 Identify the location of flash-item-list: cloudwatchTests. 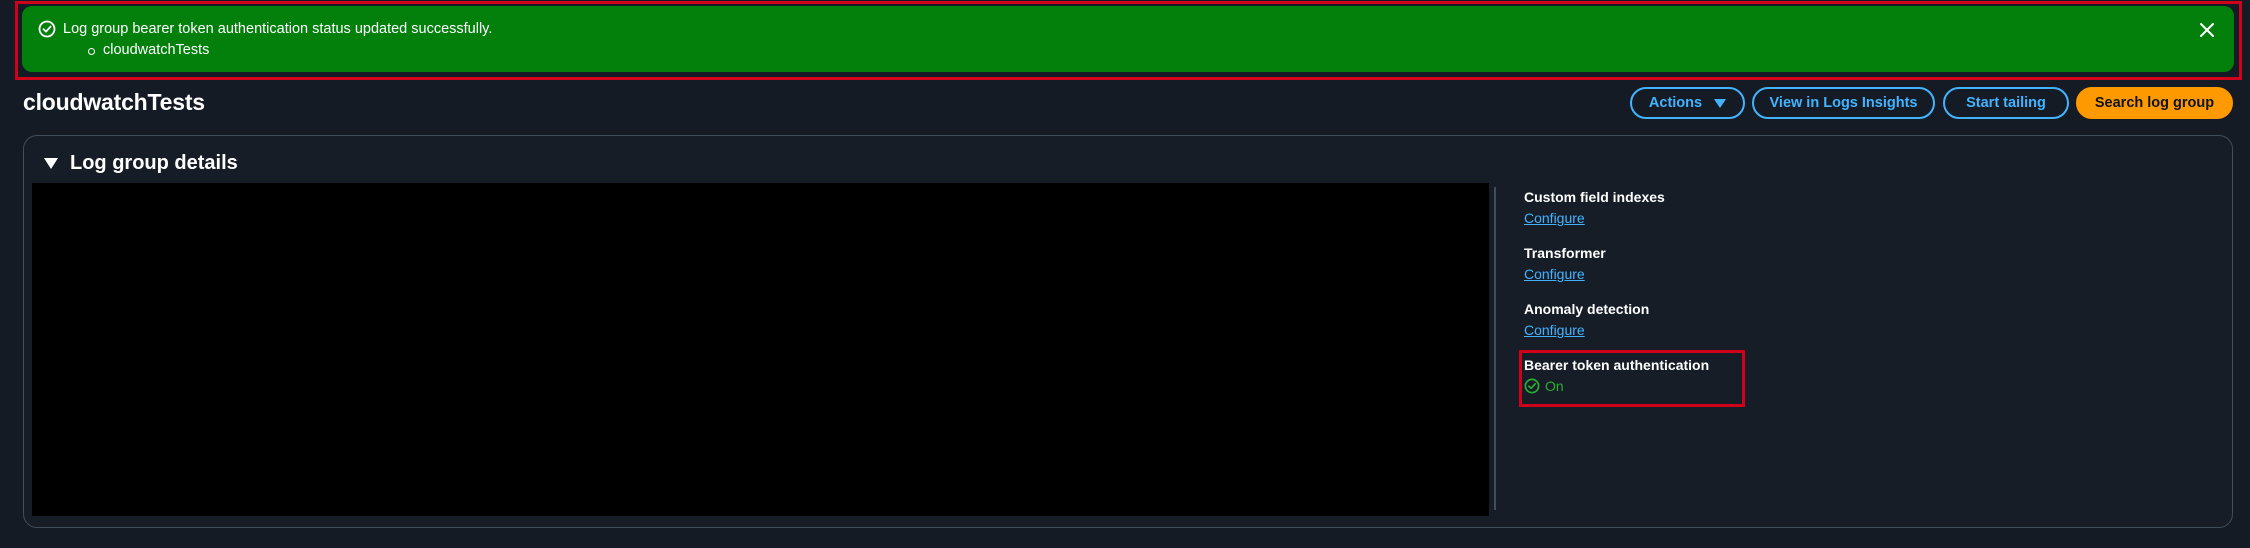
(147, 50).